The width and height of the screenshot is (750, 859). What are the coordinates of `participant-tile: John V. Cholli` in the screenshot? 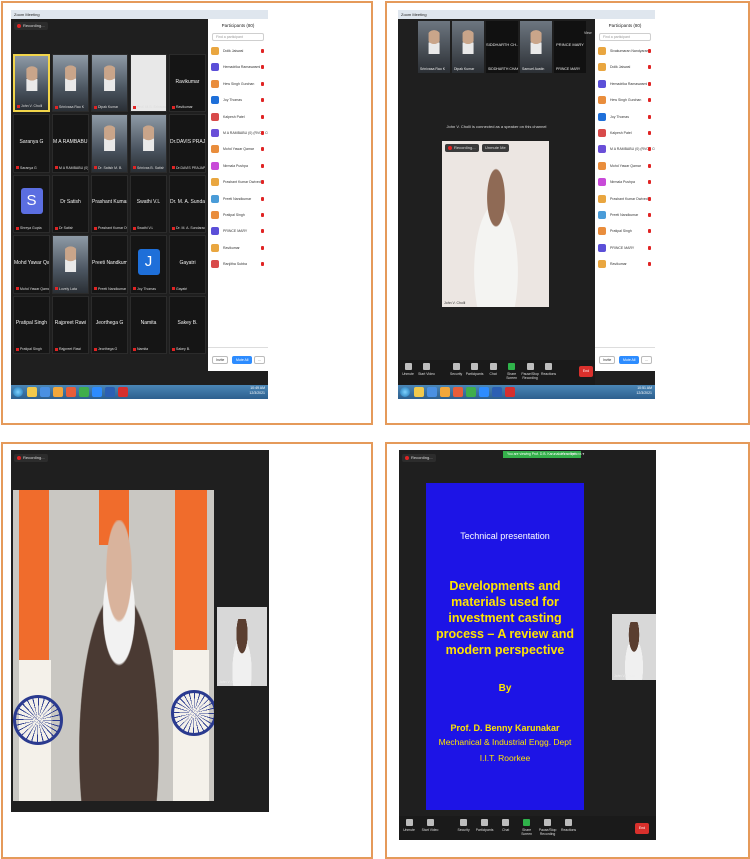 It's located at (31, 83).